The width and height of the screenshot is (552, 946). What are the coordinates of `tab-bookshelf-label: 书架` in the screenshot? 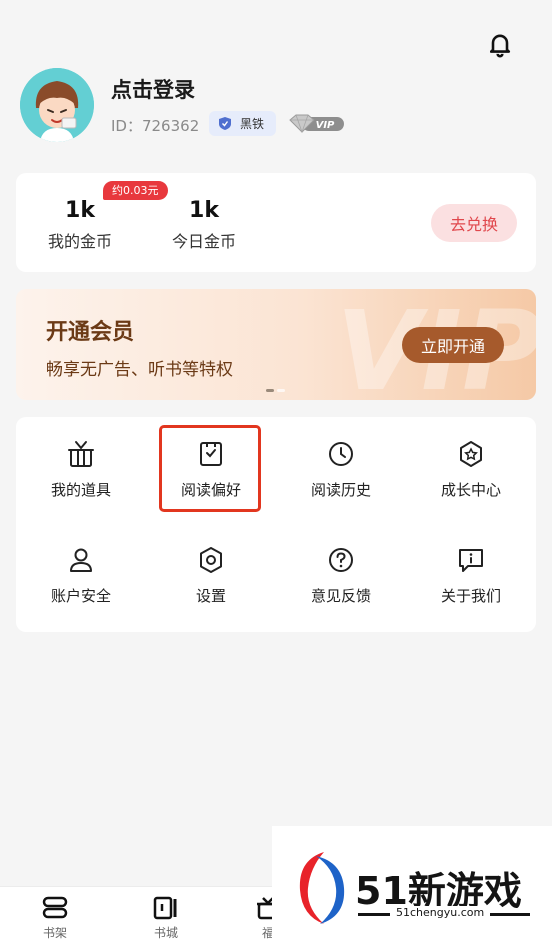 It's located at (54, 933).